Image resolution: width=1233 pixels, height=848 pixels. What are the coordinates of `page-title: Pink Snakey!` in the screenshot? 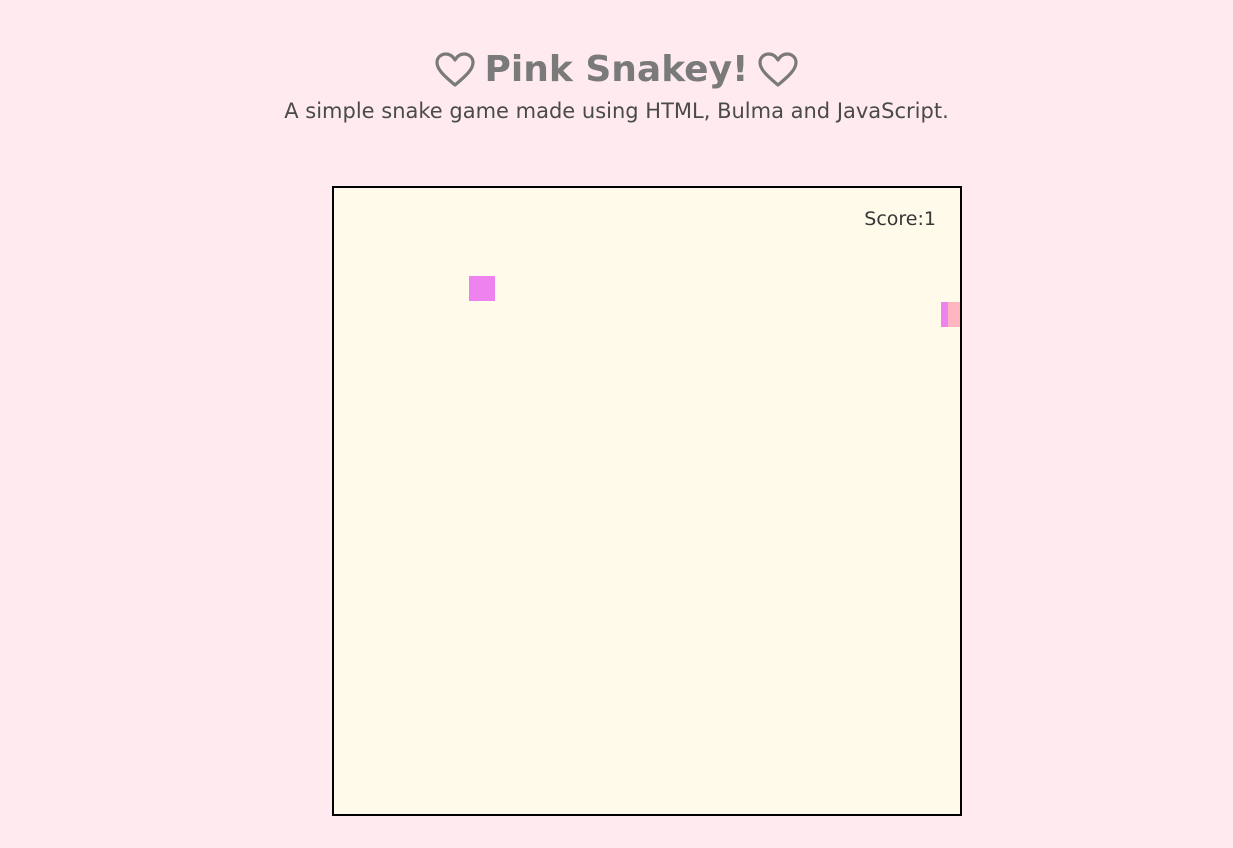 It's located at (616, 70).